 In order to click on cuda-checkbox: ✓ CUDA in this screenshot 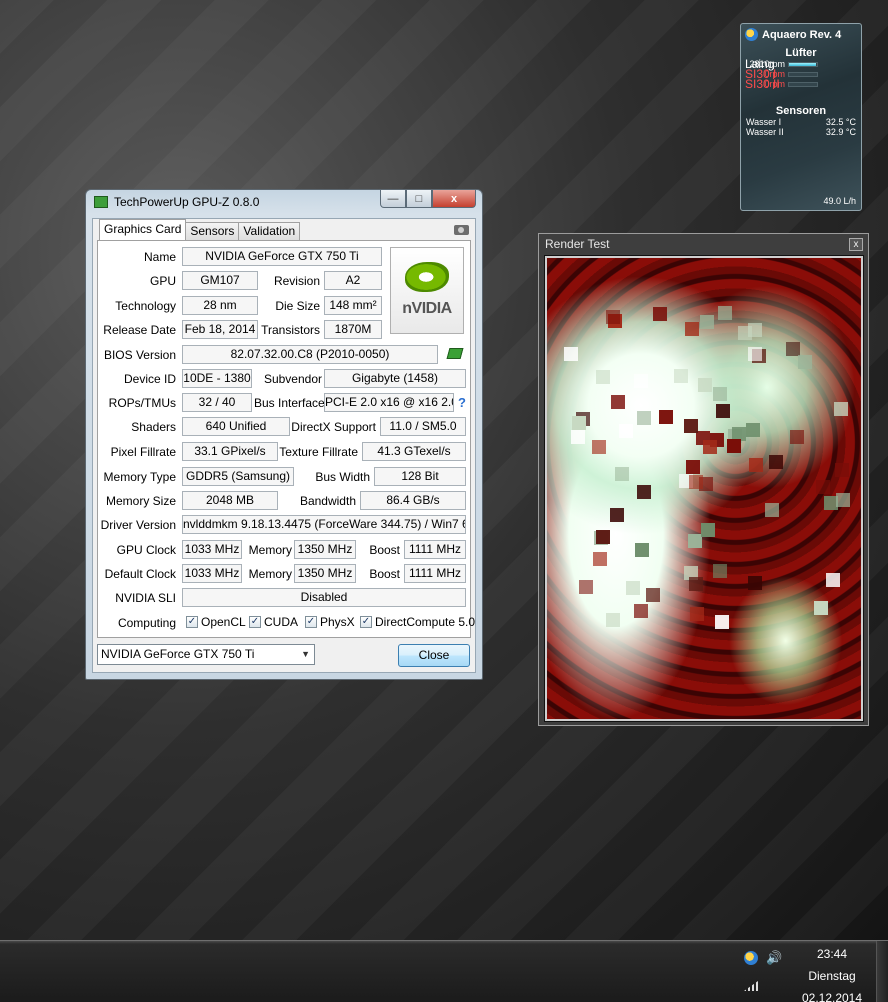, I will do `click(273, 622)`.